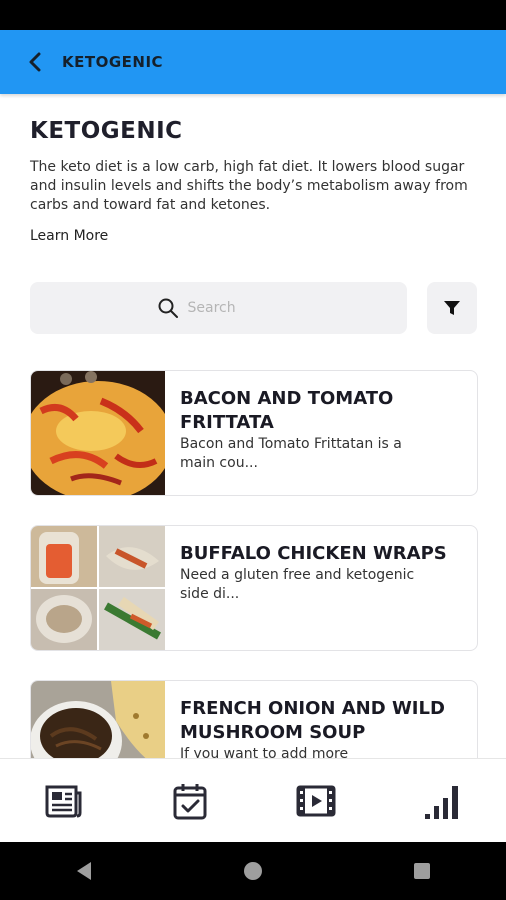  What do you see at coordinates (253, 800) in the screenshot?
I see `bottom-navigation` at bounding box center [253, 800].